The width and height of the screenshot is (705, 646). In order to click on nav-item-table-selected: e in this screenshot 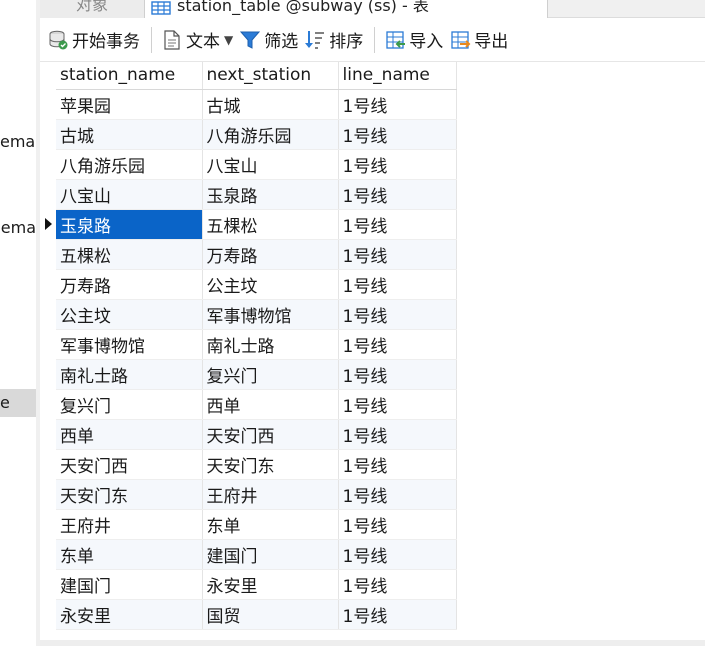, I will do `click(18, 403)`.